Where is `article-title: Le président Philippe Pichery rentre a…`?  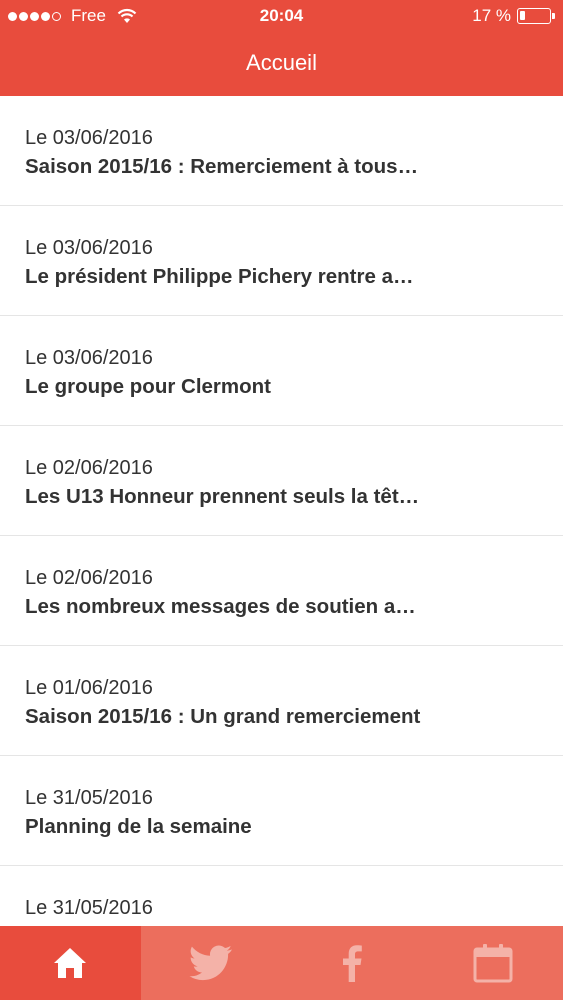
article-title: Le président Philippe Pichery rentre a… is located at coordinates (219, 276).